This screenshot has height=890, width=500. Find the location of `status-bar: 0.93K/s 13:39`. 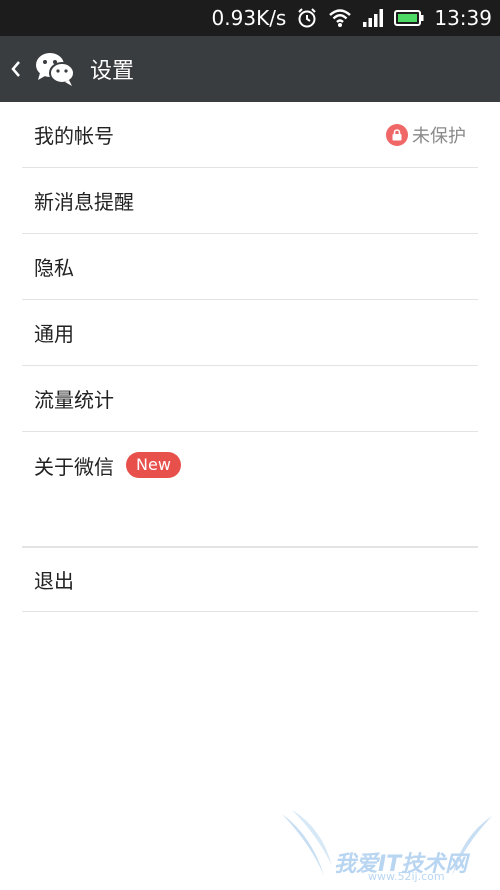

status-bar: 0.93K/s 13:39 is located at coordinates (250, 18).